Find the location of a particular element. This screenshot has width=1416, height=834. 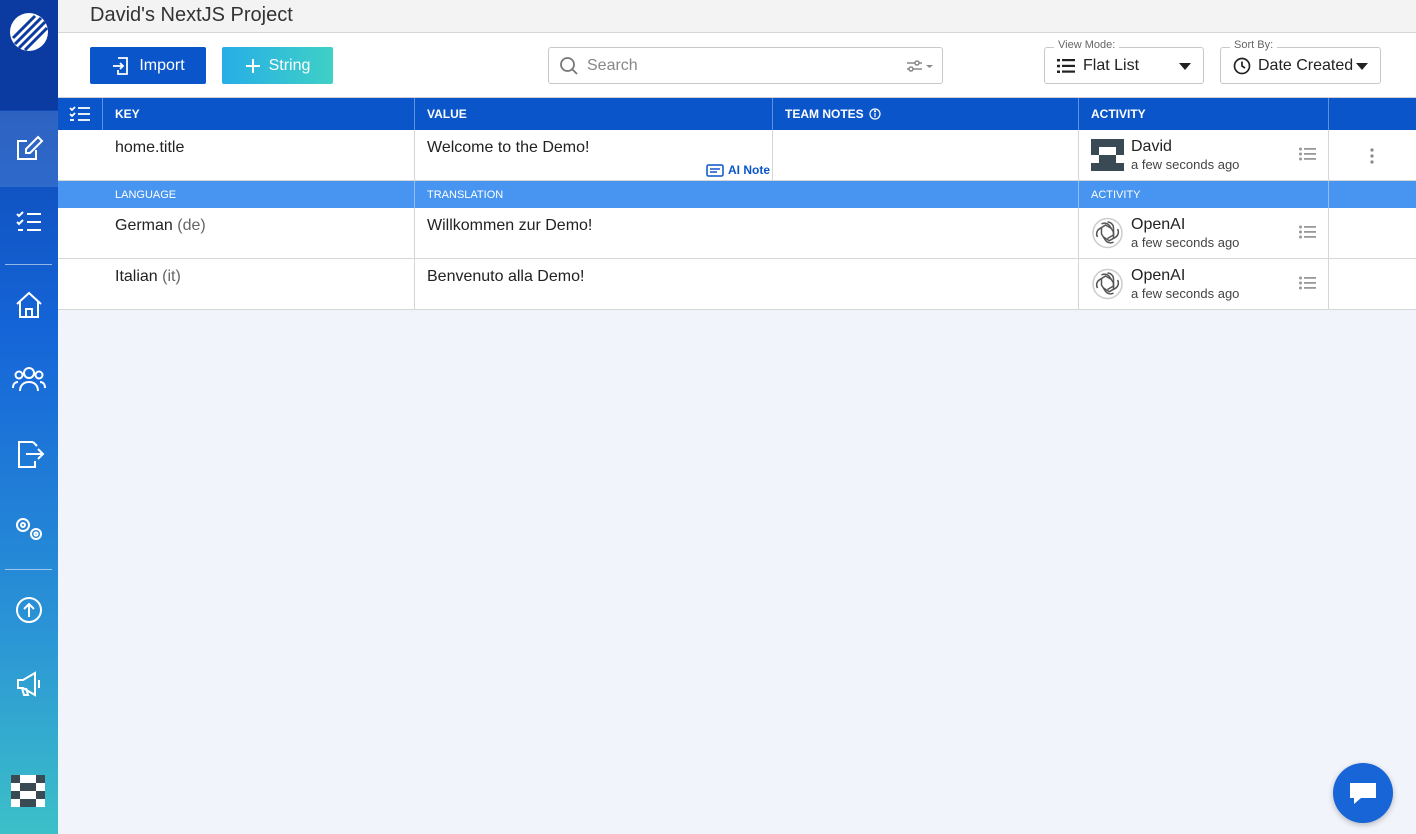

add-string-label: String is located at coordinates (289, 65).